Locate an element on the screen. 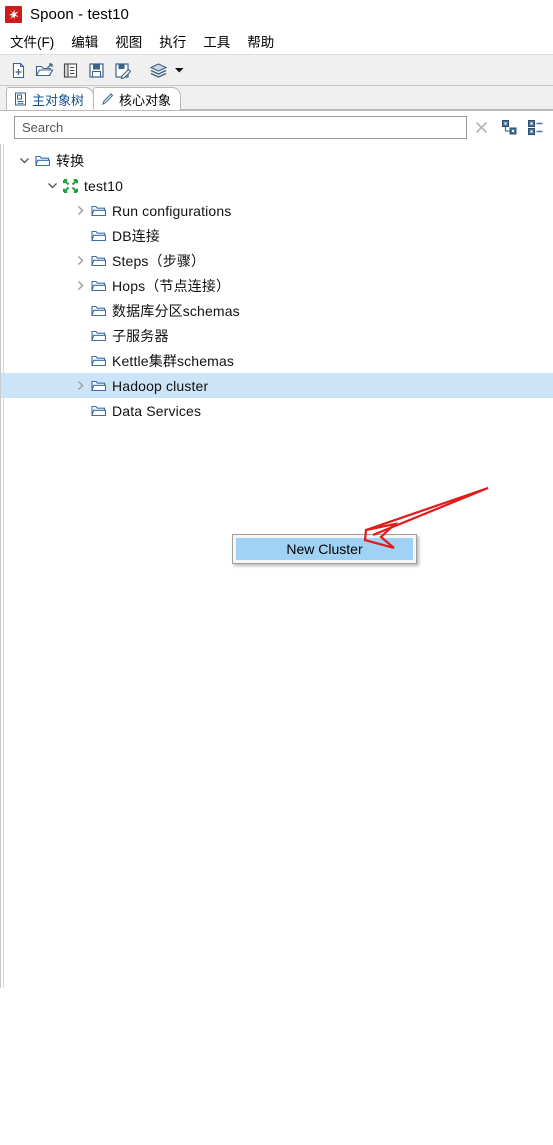 The image size is (553, 1145). menu-run: 执行 is located at coordinates (172, 41).